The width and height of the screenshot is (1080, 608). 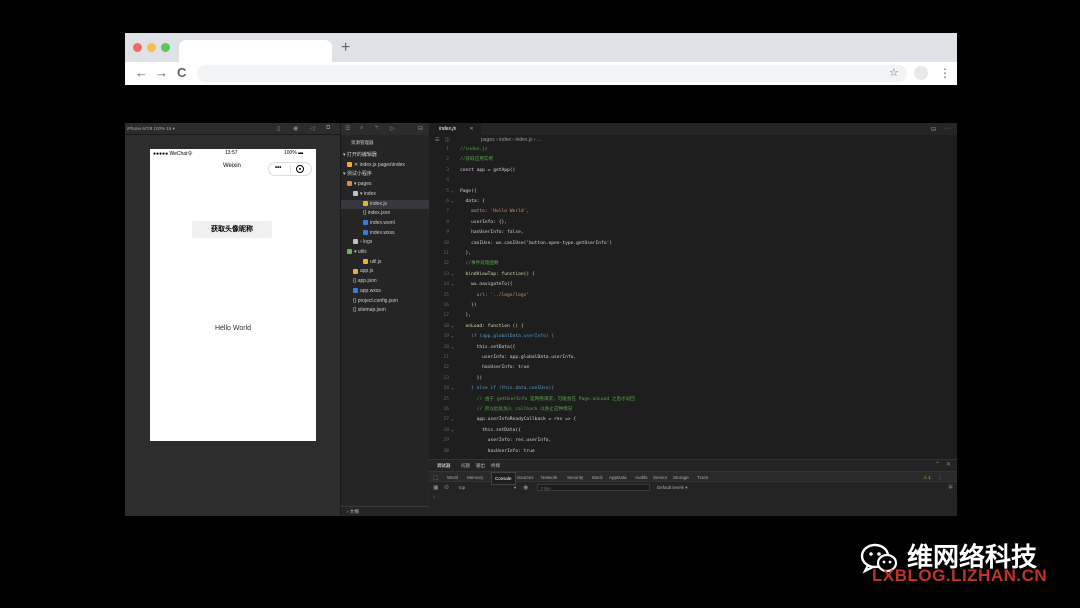 I want to click on device-selector: iPhone 6/7/8 100% 16 ▾, so click(x=151, y=129).